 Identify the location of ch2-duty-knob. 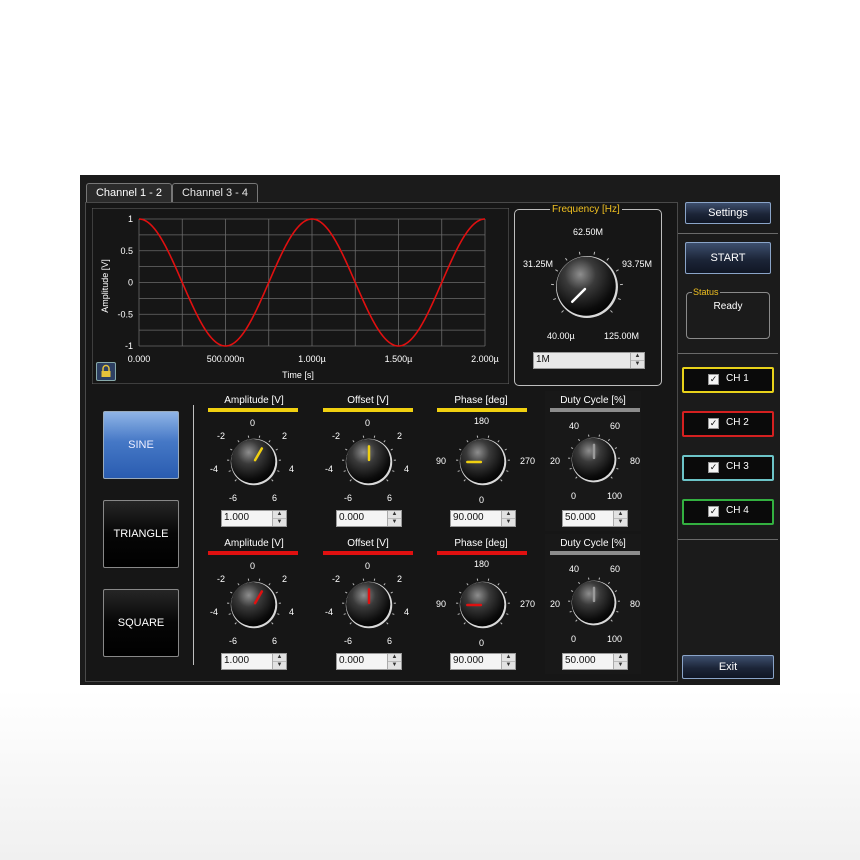
(594, 603).